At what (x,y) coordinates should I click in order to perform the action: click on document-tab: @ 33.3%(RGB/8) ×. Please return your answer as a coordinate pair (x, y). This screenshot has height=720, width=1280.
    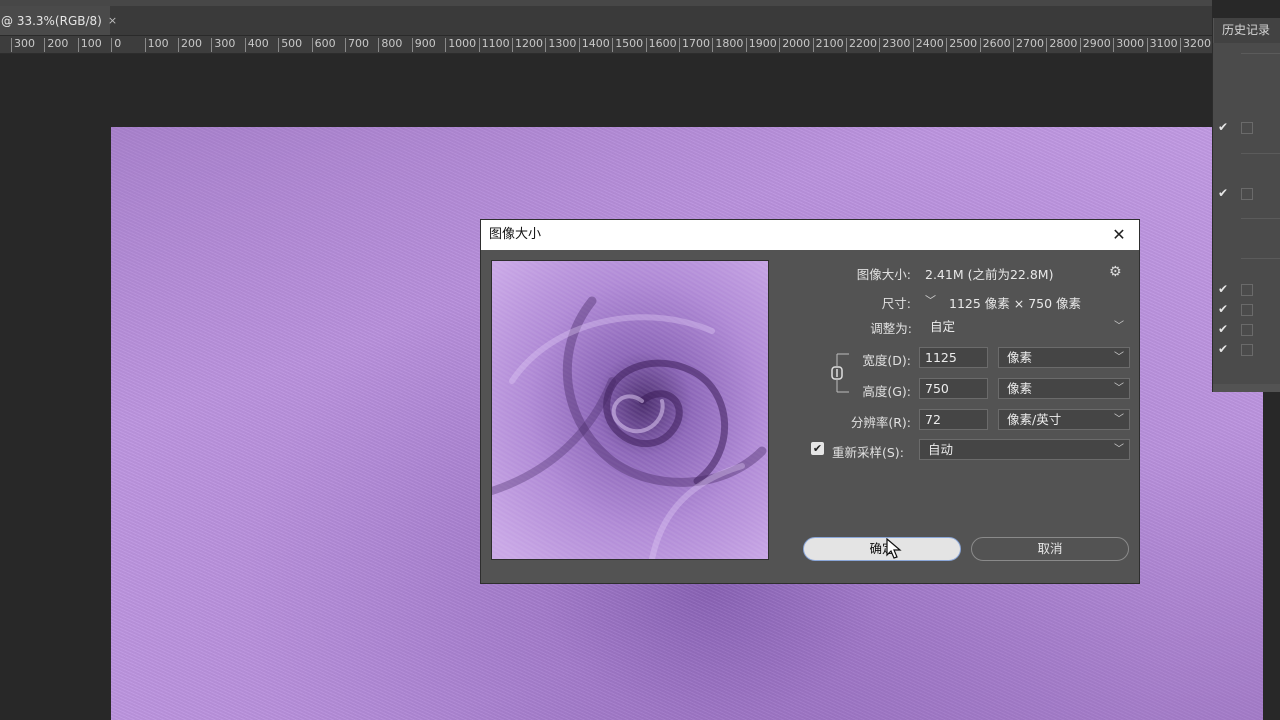
    Looking at the image, I should click on (58, 20).